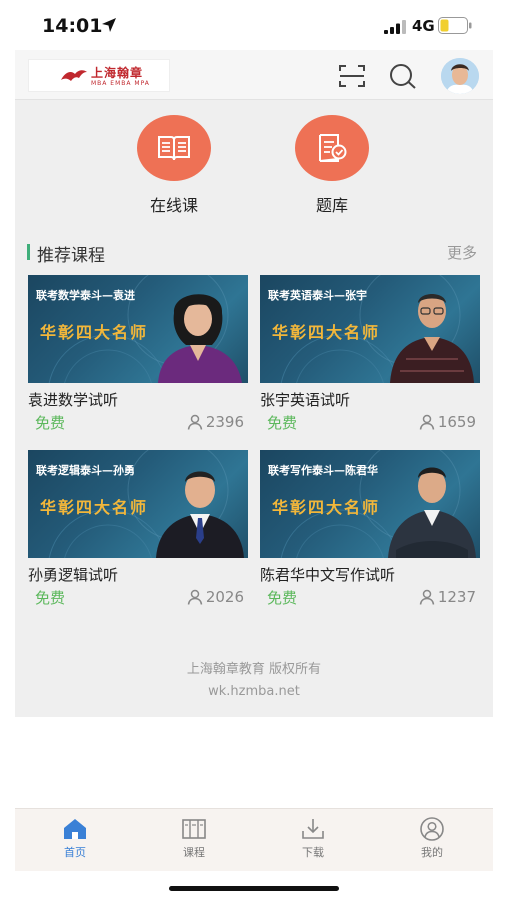 This screenshot has width=507, height=900. Describe the element at coordinates (254, 669) in the screenshot. I see `copyright-text: 上海翰章教育 版权所有` at that location.